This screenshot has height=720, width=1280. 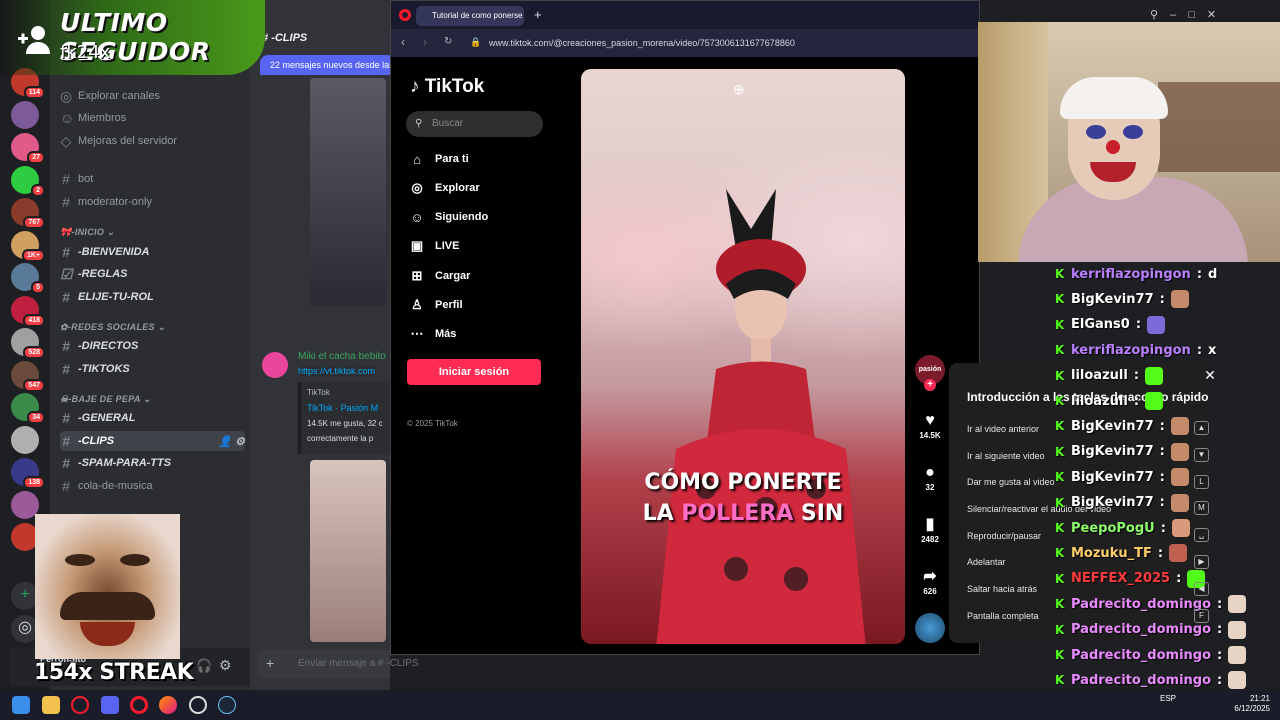 I want to click on settings-icon: ⚙, so click(x=225, y=665).